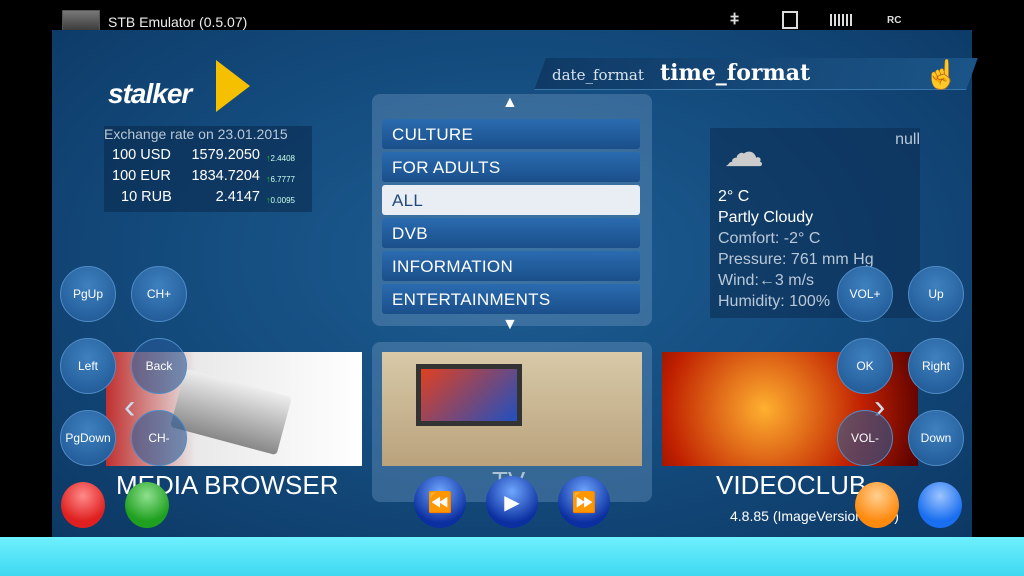  Describe the element at coordinates (225, 155) in the screenshot. I see `rate: 1579.2050` at that location.